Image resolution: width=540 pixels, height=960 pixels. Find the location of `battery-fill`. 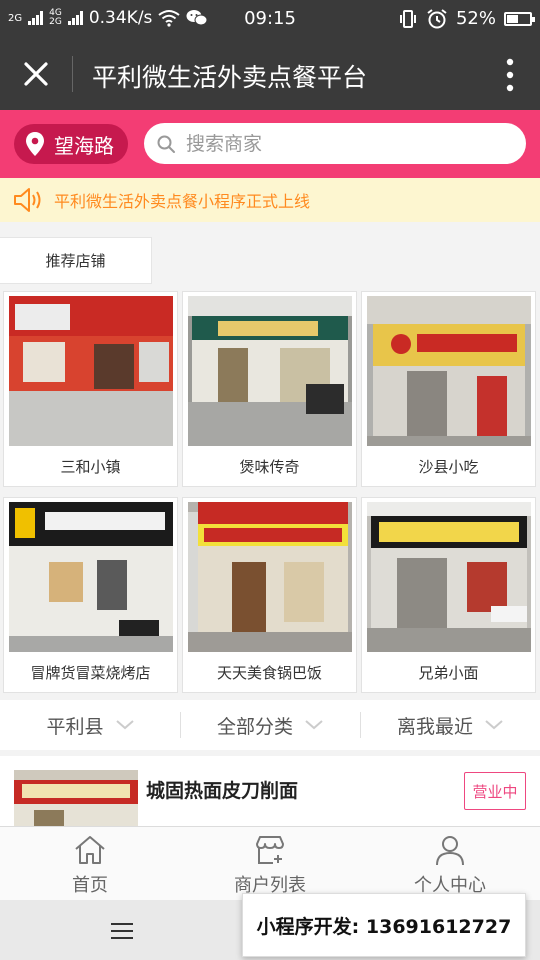

battery-fill is located at coordinates (512, 18).